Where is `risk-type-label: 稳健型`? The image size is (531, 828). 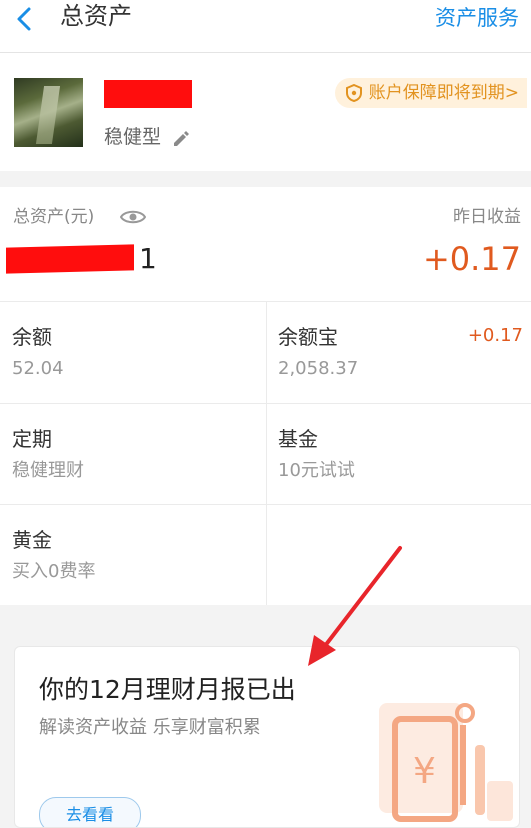
risk-type-label: 稳健型 is located at coordinates (133, 137).